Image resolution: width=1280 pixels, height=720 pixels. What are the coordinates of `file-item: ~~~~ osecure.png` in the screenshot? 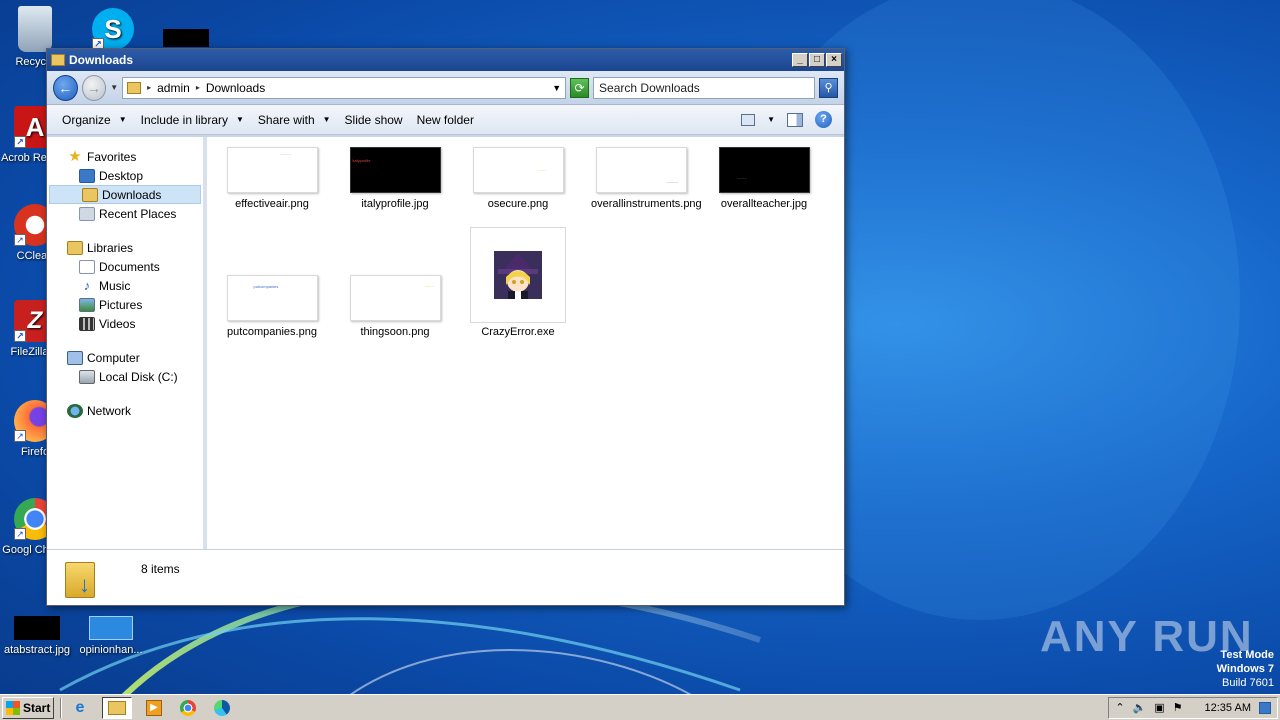 It's located at (518, 179).